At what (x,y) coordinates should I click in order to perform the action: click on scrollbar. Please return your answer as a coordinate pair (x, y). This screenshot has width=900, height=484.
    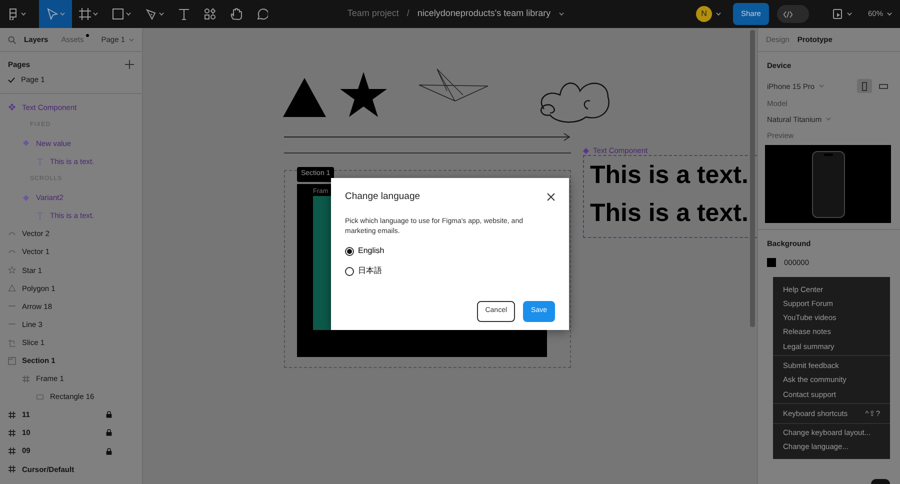
    Looking at the image, I should click on (752, 178).